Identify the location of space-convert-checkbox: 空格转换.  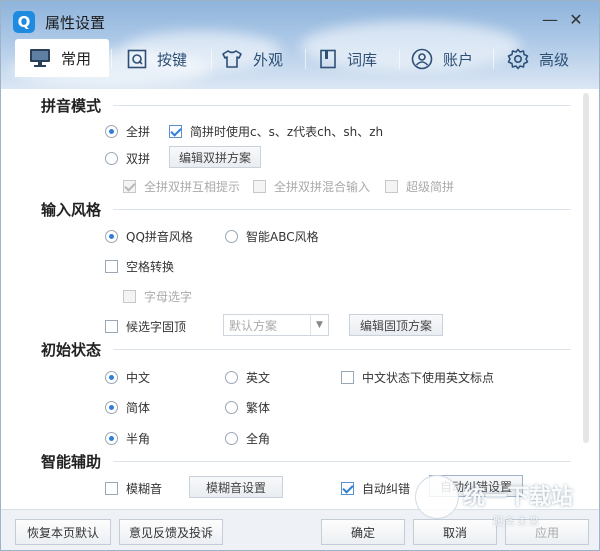
(139, 266).